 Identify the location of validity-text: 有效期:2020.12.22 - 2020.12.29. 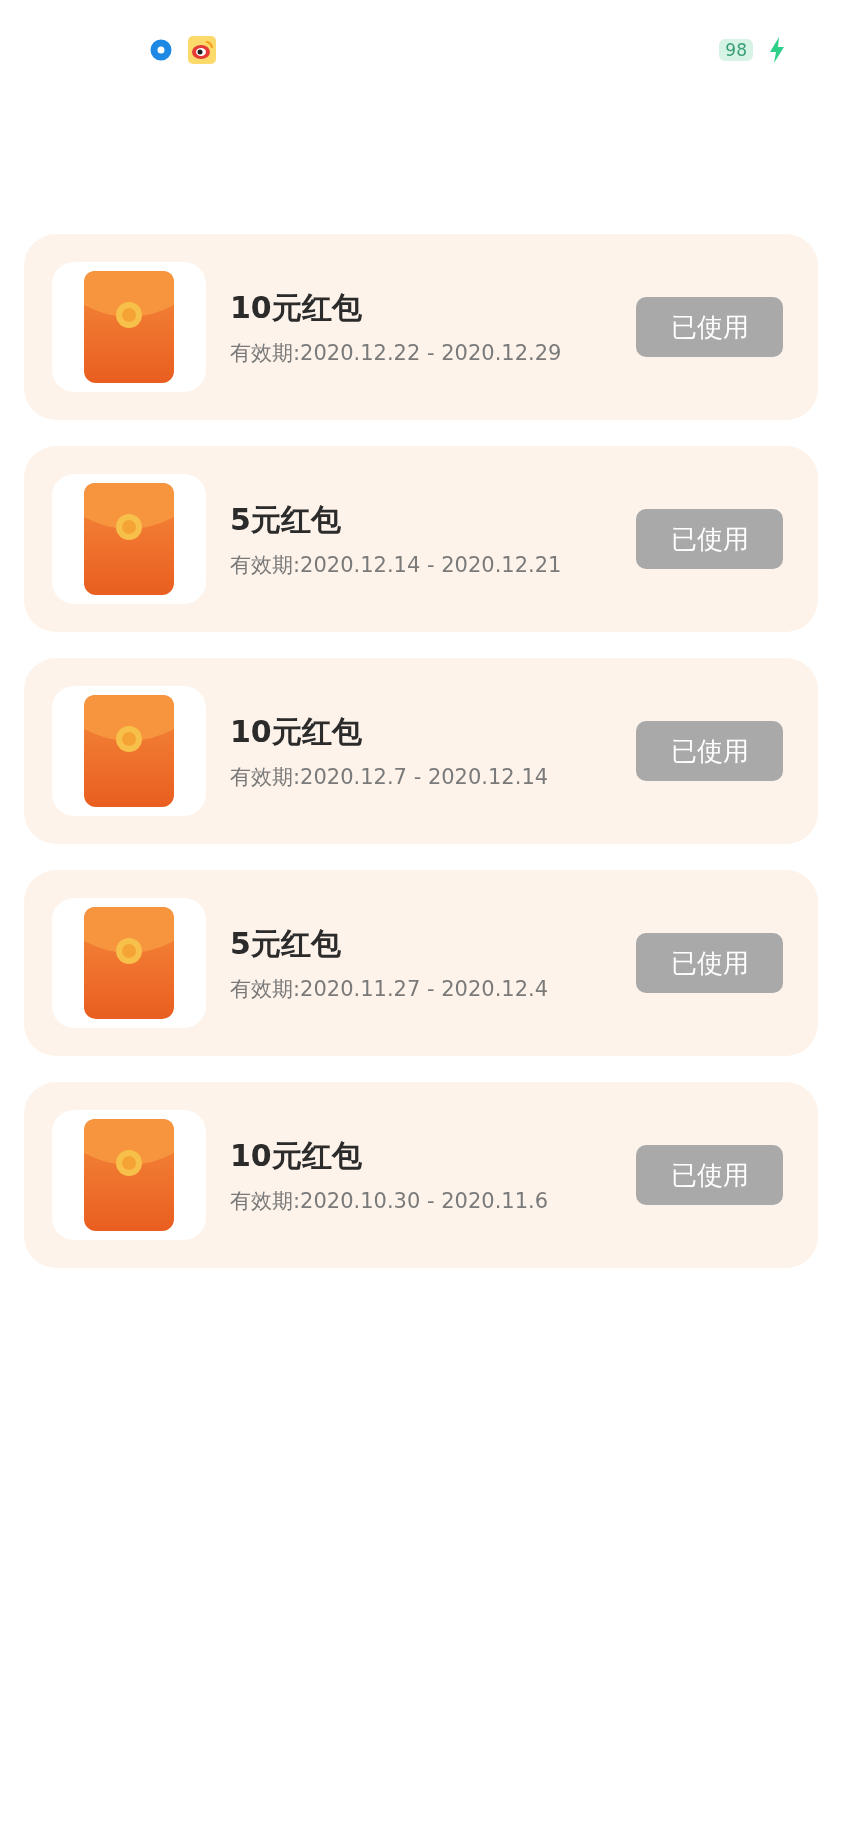
(396, 353).